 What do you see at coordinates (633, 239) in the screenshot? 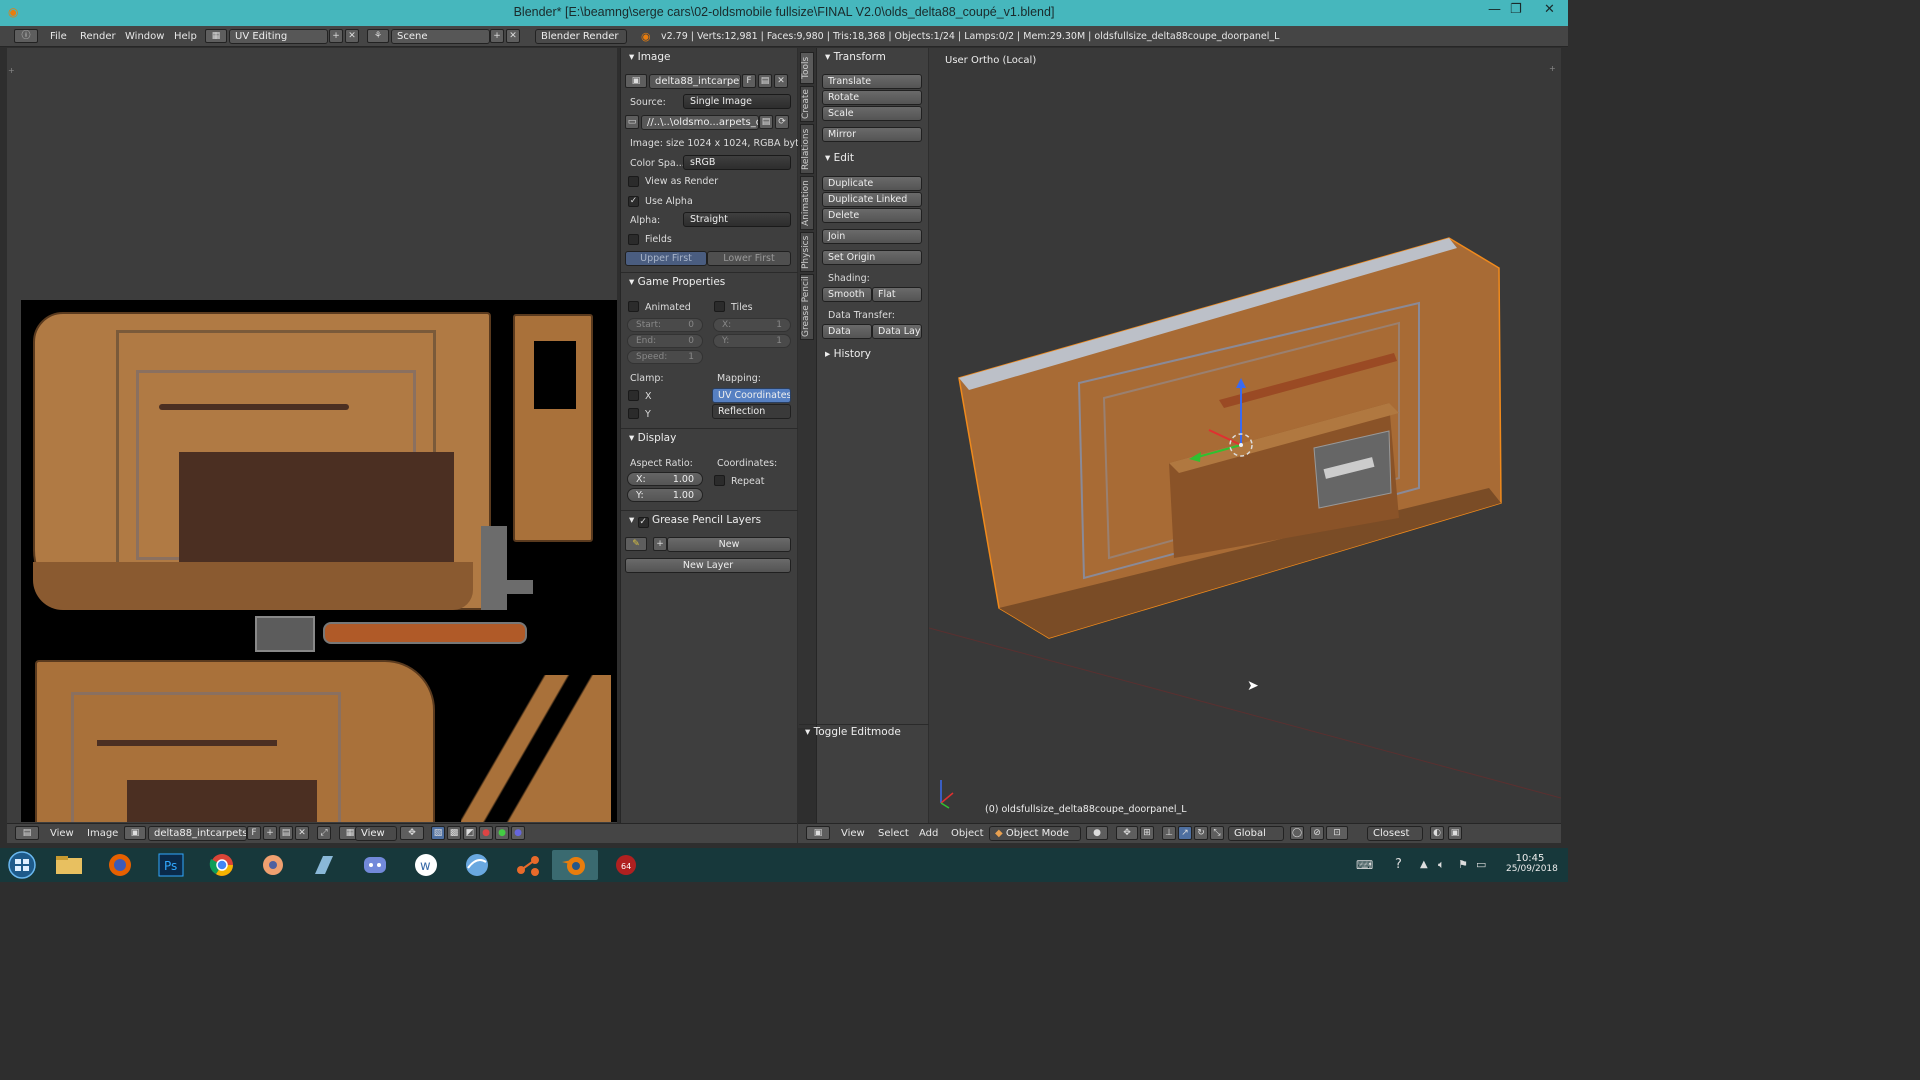
I see `fields-checkbox` at bounding box center [633, 239].